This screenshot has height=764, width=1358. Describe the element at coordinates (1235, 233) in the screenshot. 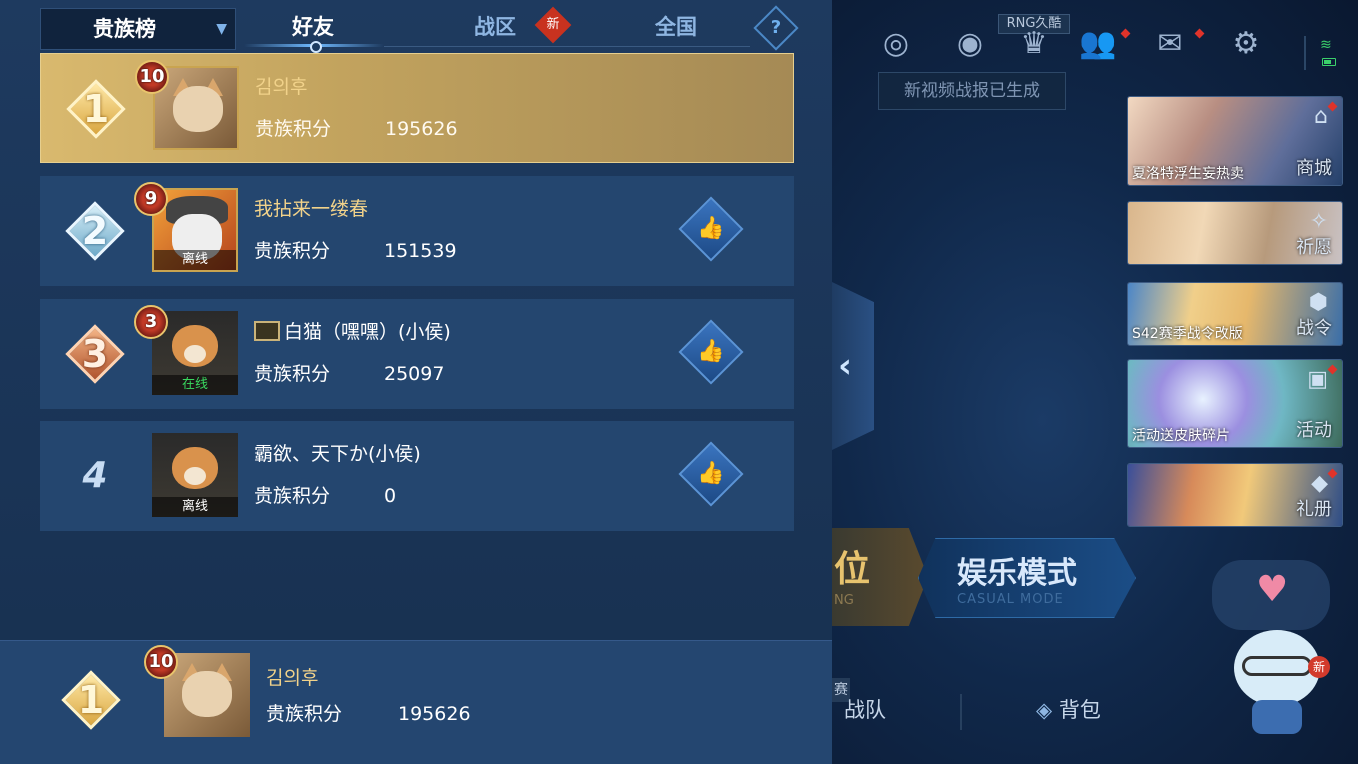

I see `side-card-wish: ✧ 祈愿` at that location.